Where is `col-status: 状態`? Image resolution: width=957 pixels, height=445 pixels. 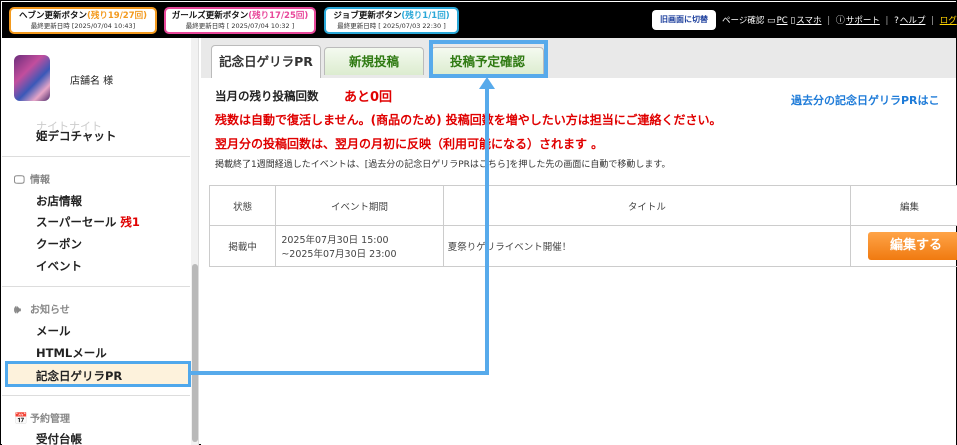 col-status: 状態 is located at coordinates (242, 205).